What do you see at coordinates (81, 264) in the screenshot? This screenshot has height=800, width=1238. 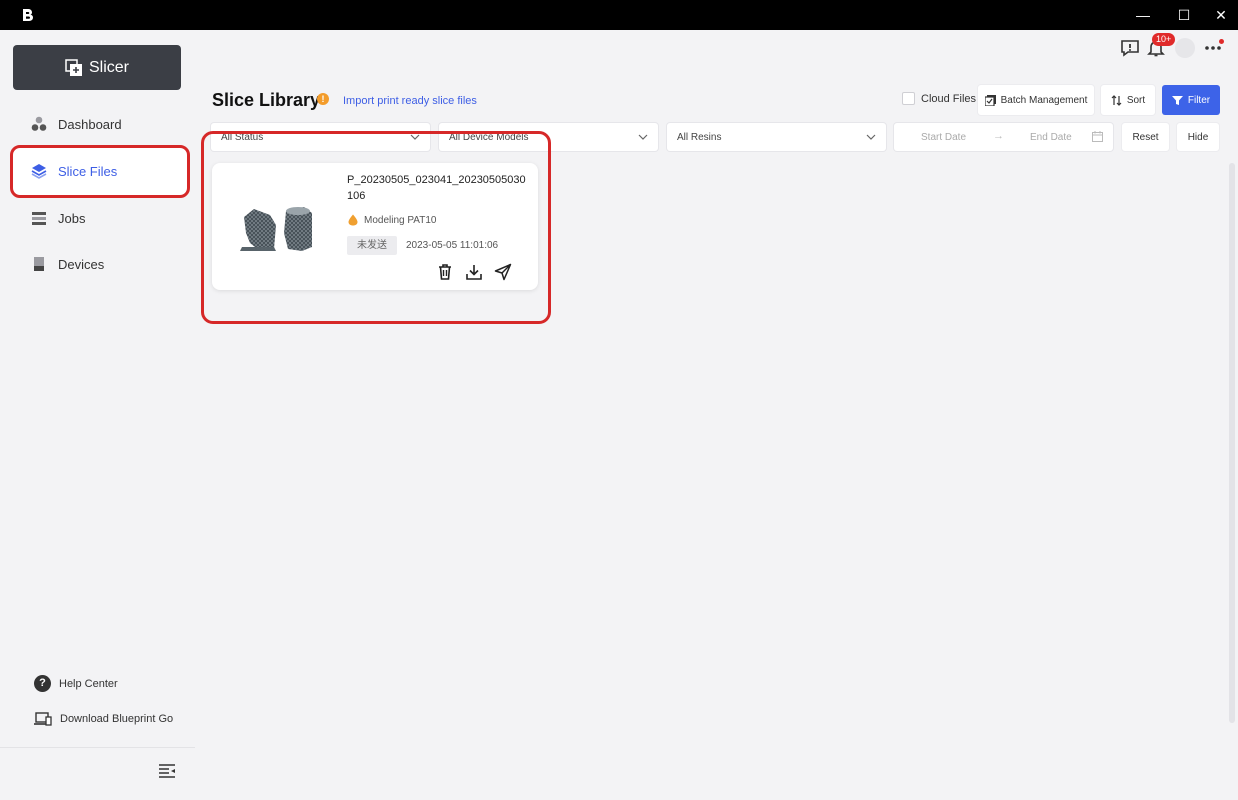 I see `sidebar-item-label: Devices` at bounding box center [81, 264].